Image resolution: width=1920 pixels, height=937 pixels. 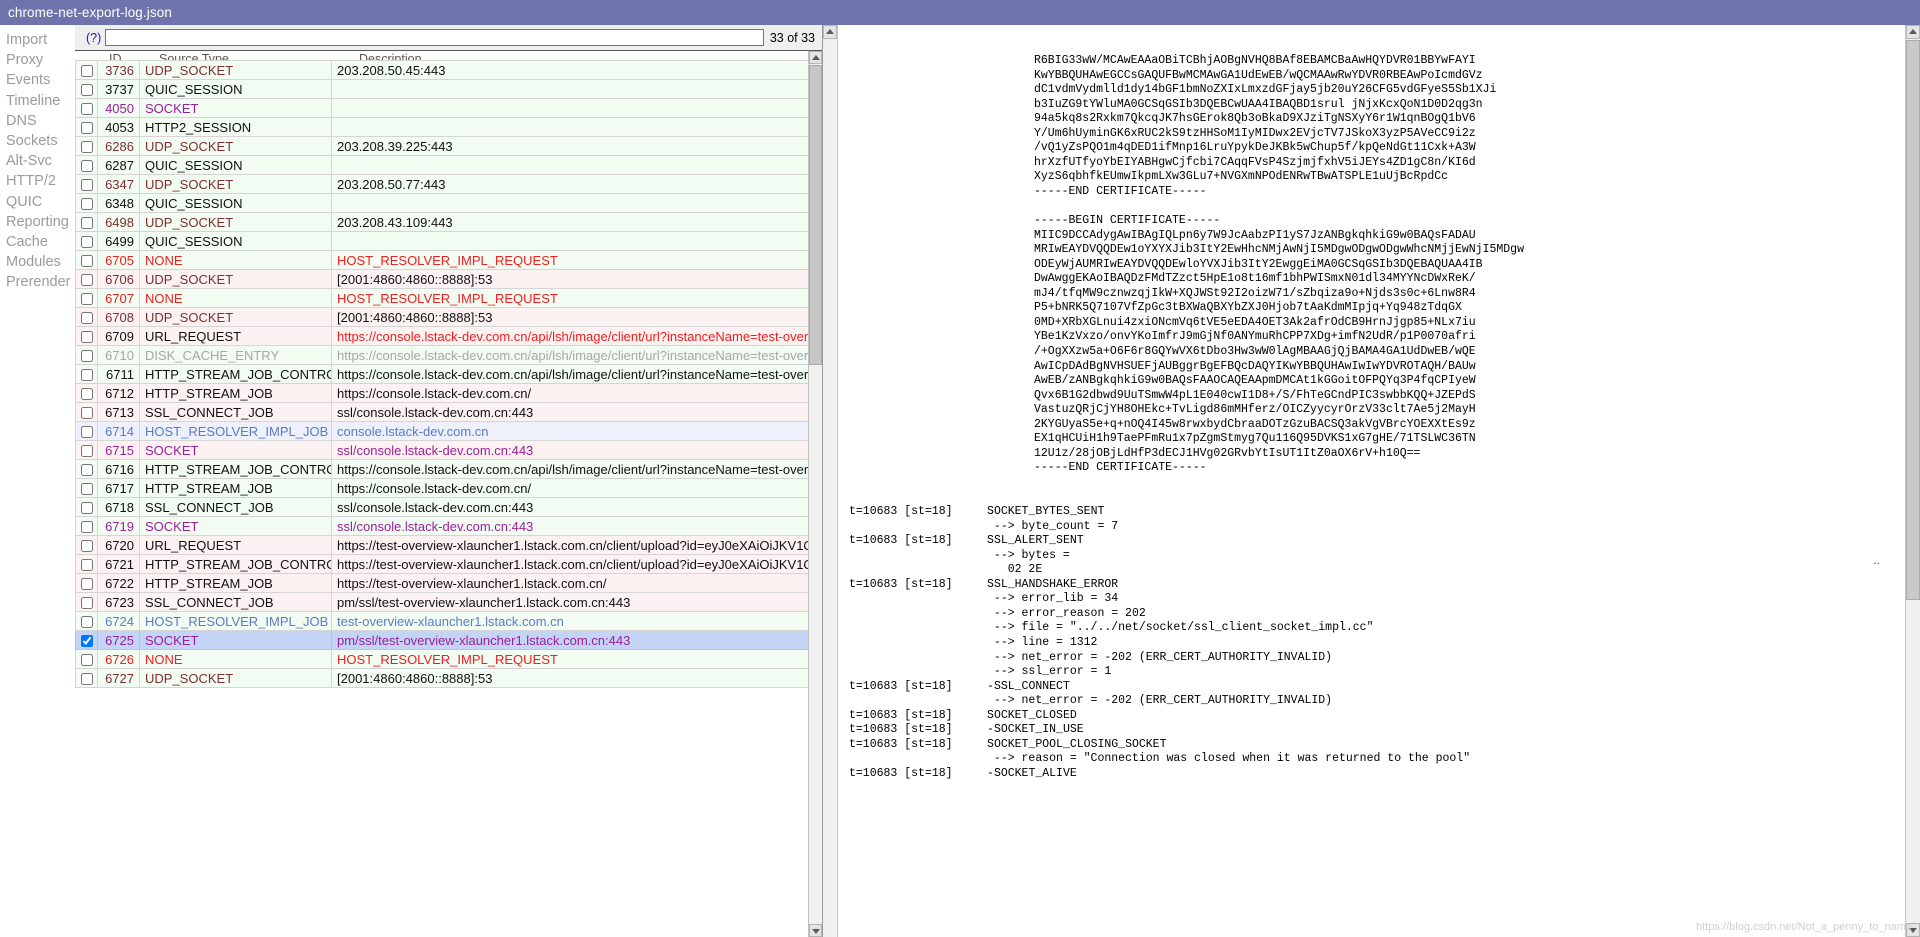 What do you see at coordinates (37, 80) in the screenshot?
I see `sidebar-item-events: Events` at bounding box center [37, 80].